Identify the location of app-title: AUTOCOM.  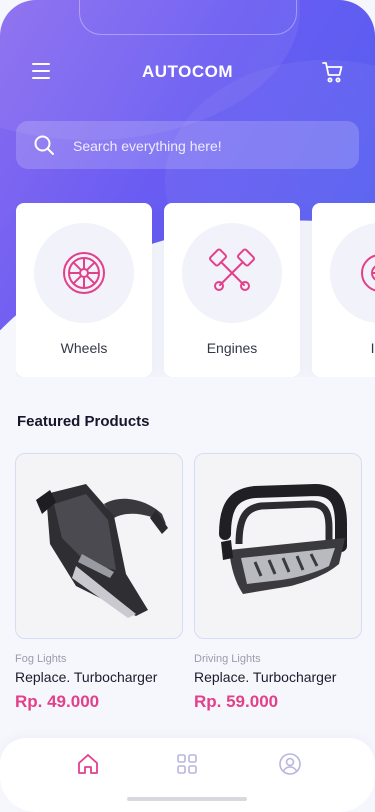
(187, 71).